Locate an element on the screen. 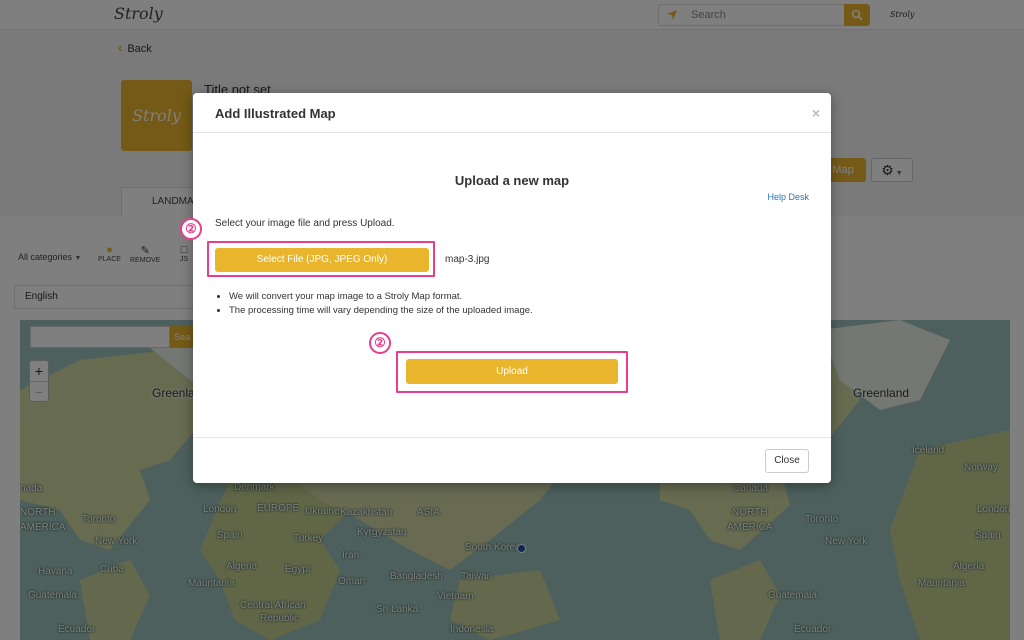  step-badge-select: ② is located at coordinates (191, 229).